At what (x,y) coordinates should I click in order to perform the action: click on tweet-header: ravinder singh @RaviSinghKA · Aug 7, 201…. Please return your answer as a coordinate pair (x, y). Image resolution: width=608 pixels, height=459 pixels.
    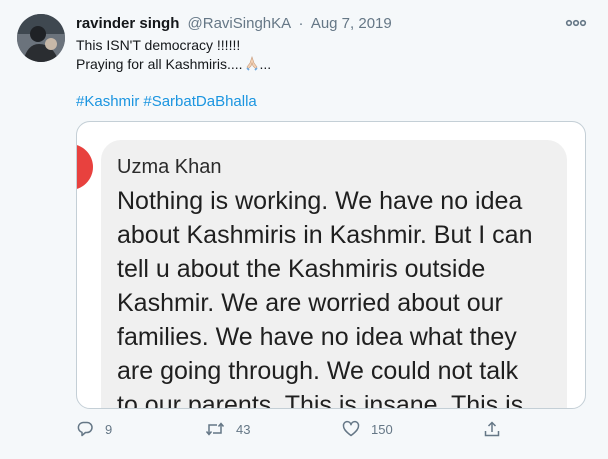
    Looking at the image, I should click on (234, 24).